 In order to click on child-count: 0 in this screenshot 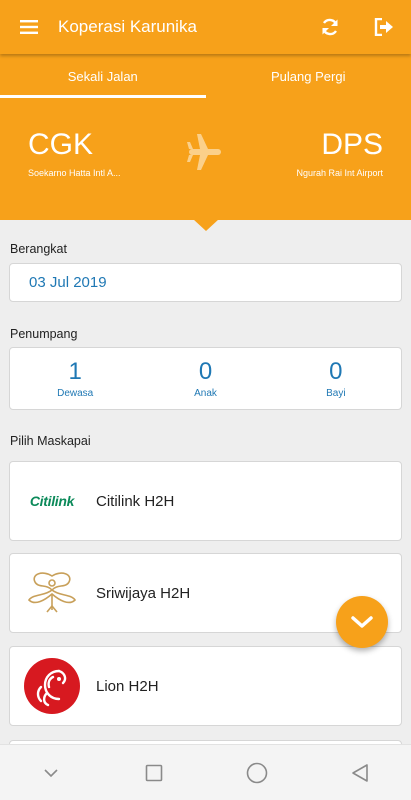, I will do `click(205, 371)`.